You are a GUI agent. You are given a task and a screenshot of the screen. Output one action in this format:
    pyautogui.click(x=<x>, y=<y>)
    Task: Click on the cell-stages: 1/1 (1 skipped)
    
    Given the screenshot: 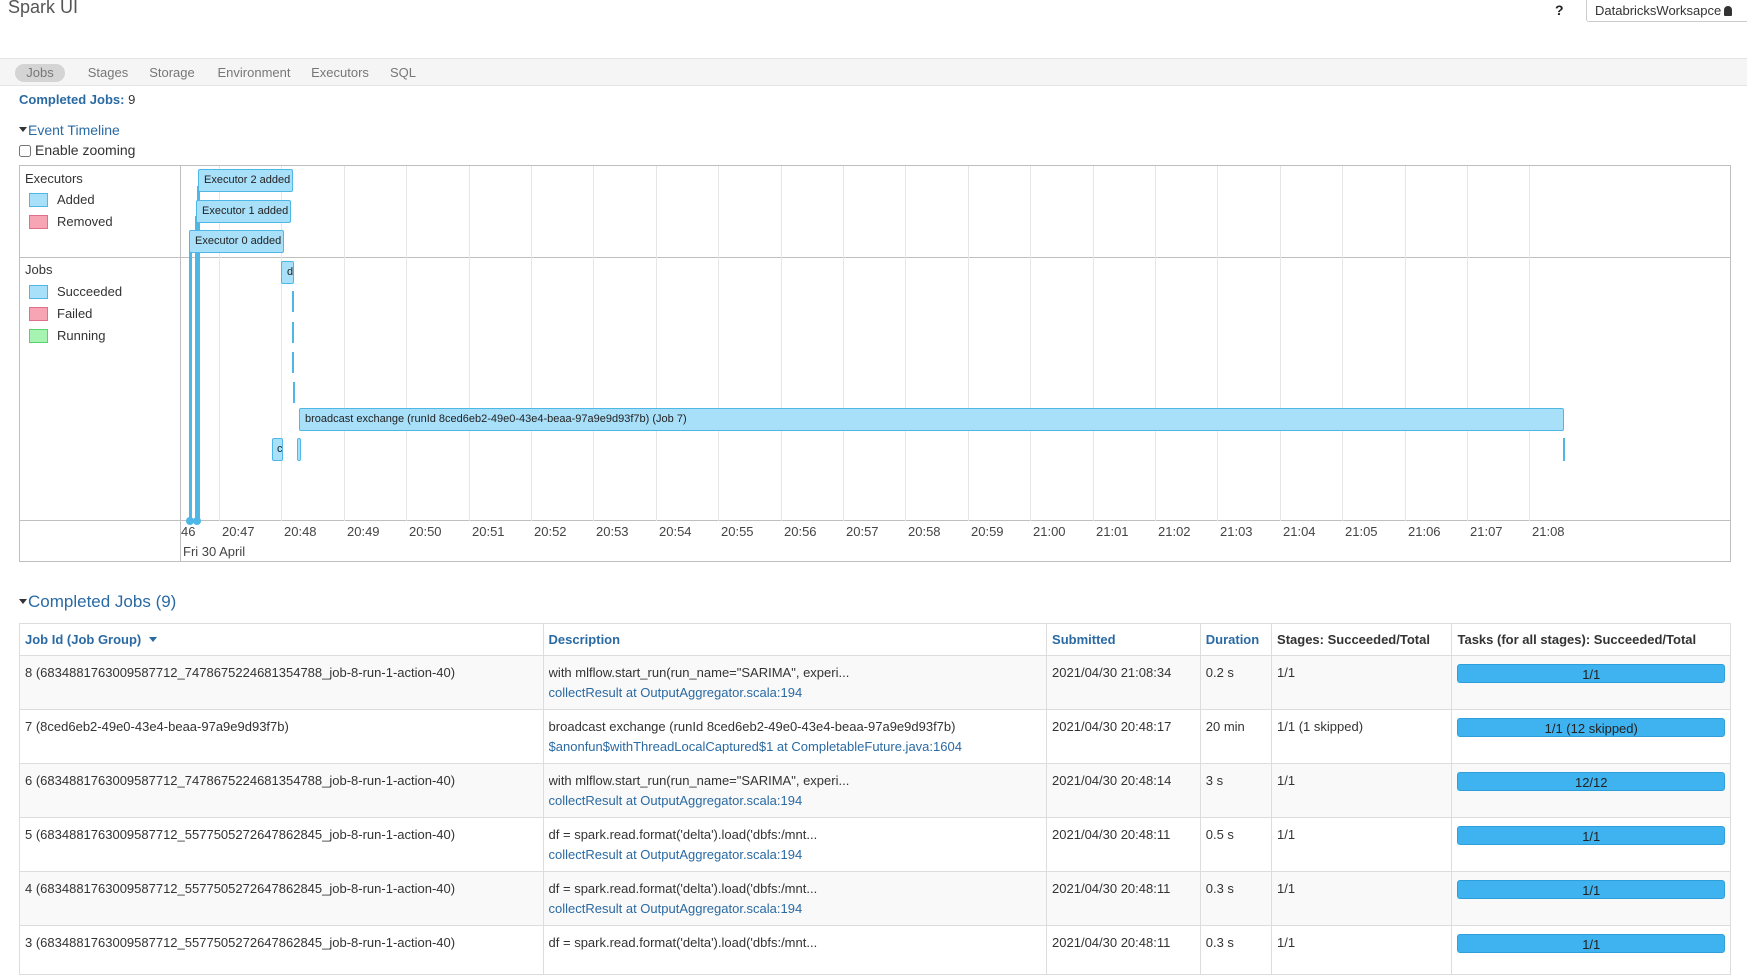 What is the action you would take?
    pyautogui.click(x=1362, y=736)
    